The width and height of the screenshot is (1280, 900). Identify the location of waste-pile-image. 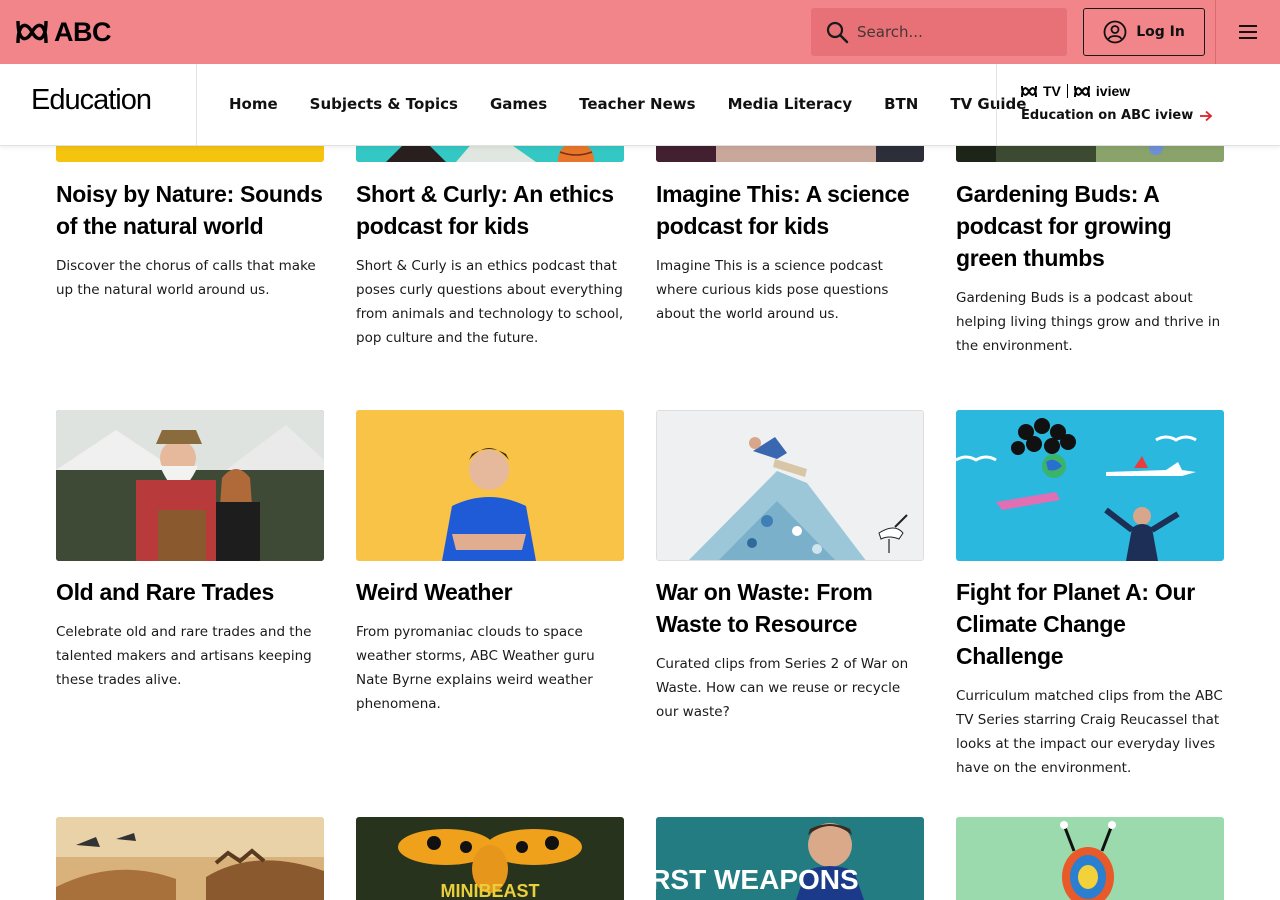
(790, 485).